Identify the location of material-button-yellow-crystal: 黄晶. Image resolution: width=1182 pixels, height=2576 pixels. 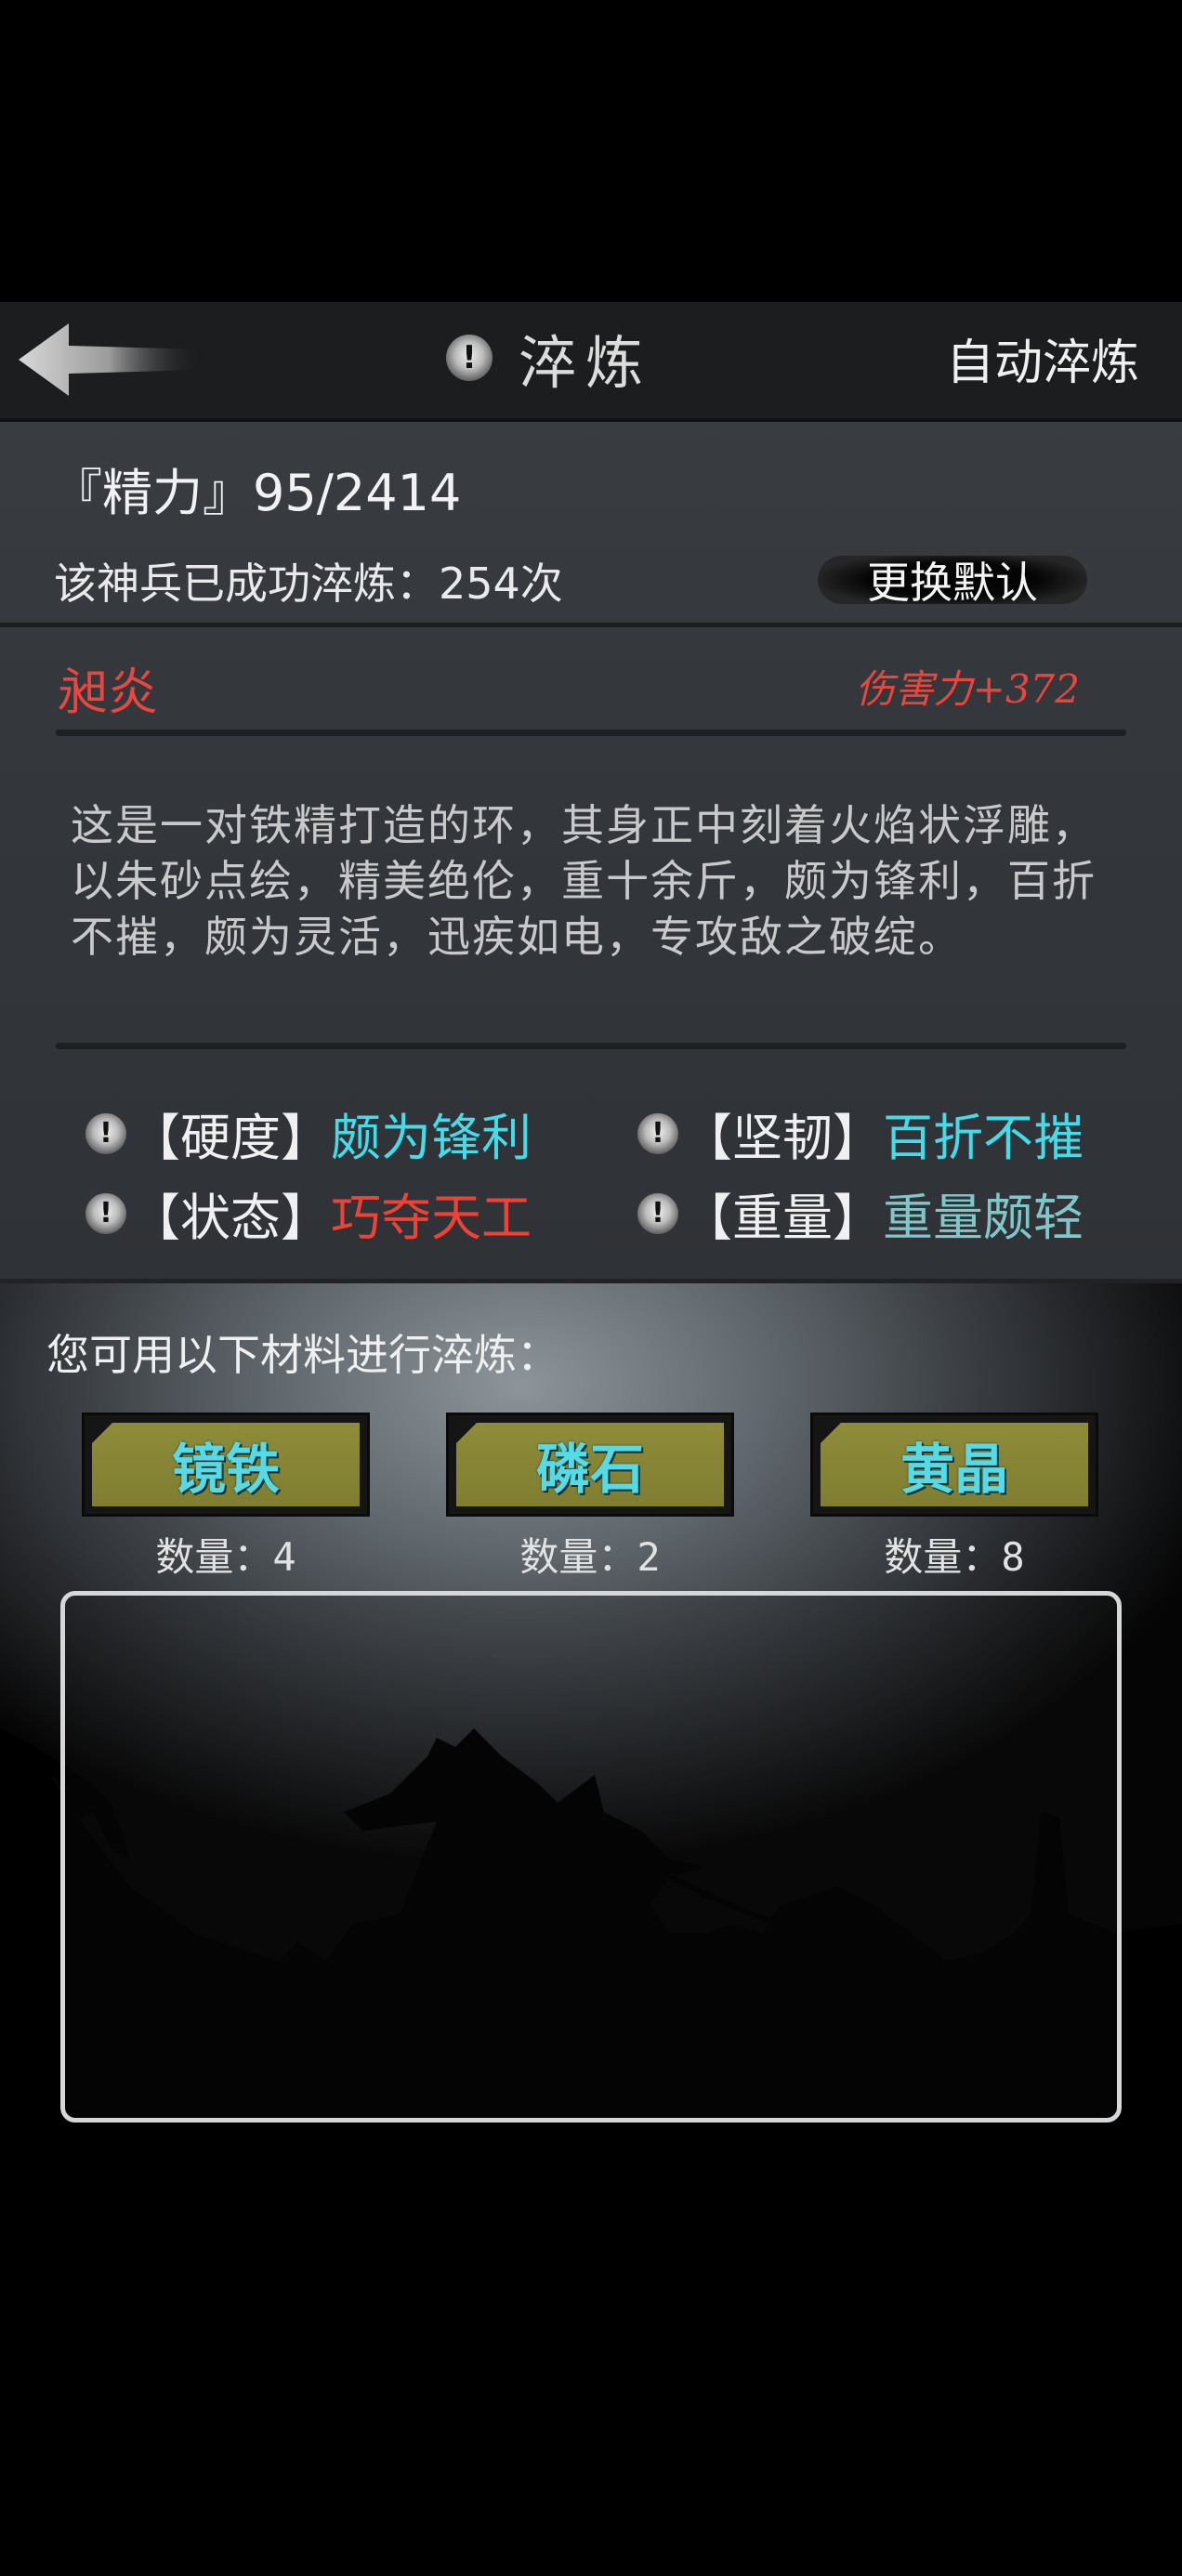
(954, 1465).